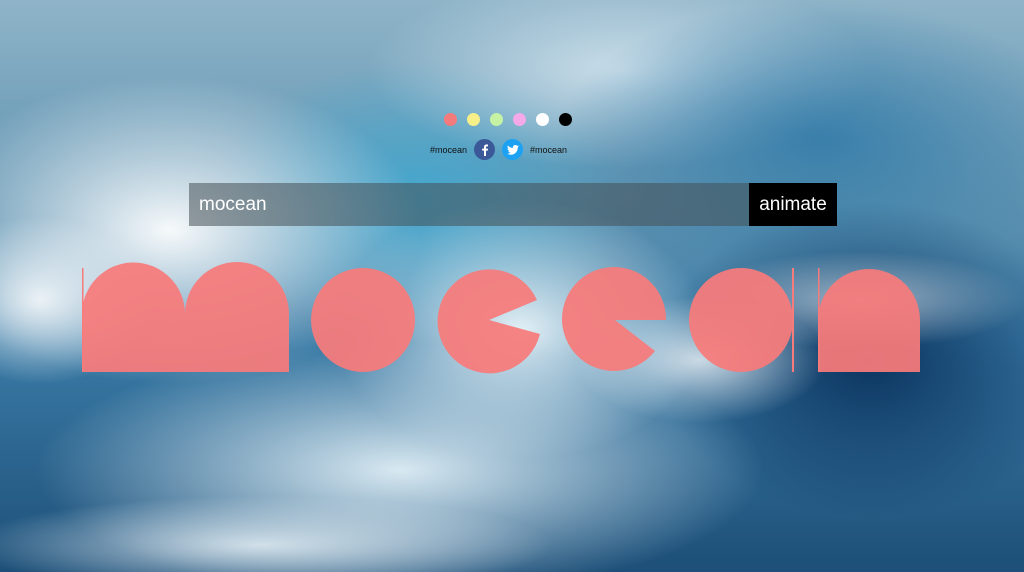 The height and width of the screenshot is (572, 1024). Describe the element at coordinates (473, 119) in the screenshot. I see `color-swatch-yellow` at that location.